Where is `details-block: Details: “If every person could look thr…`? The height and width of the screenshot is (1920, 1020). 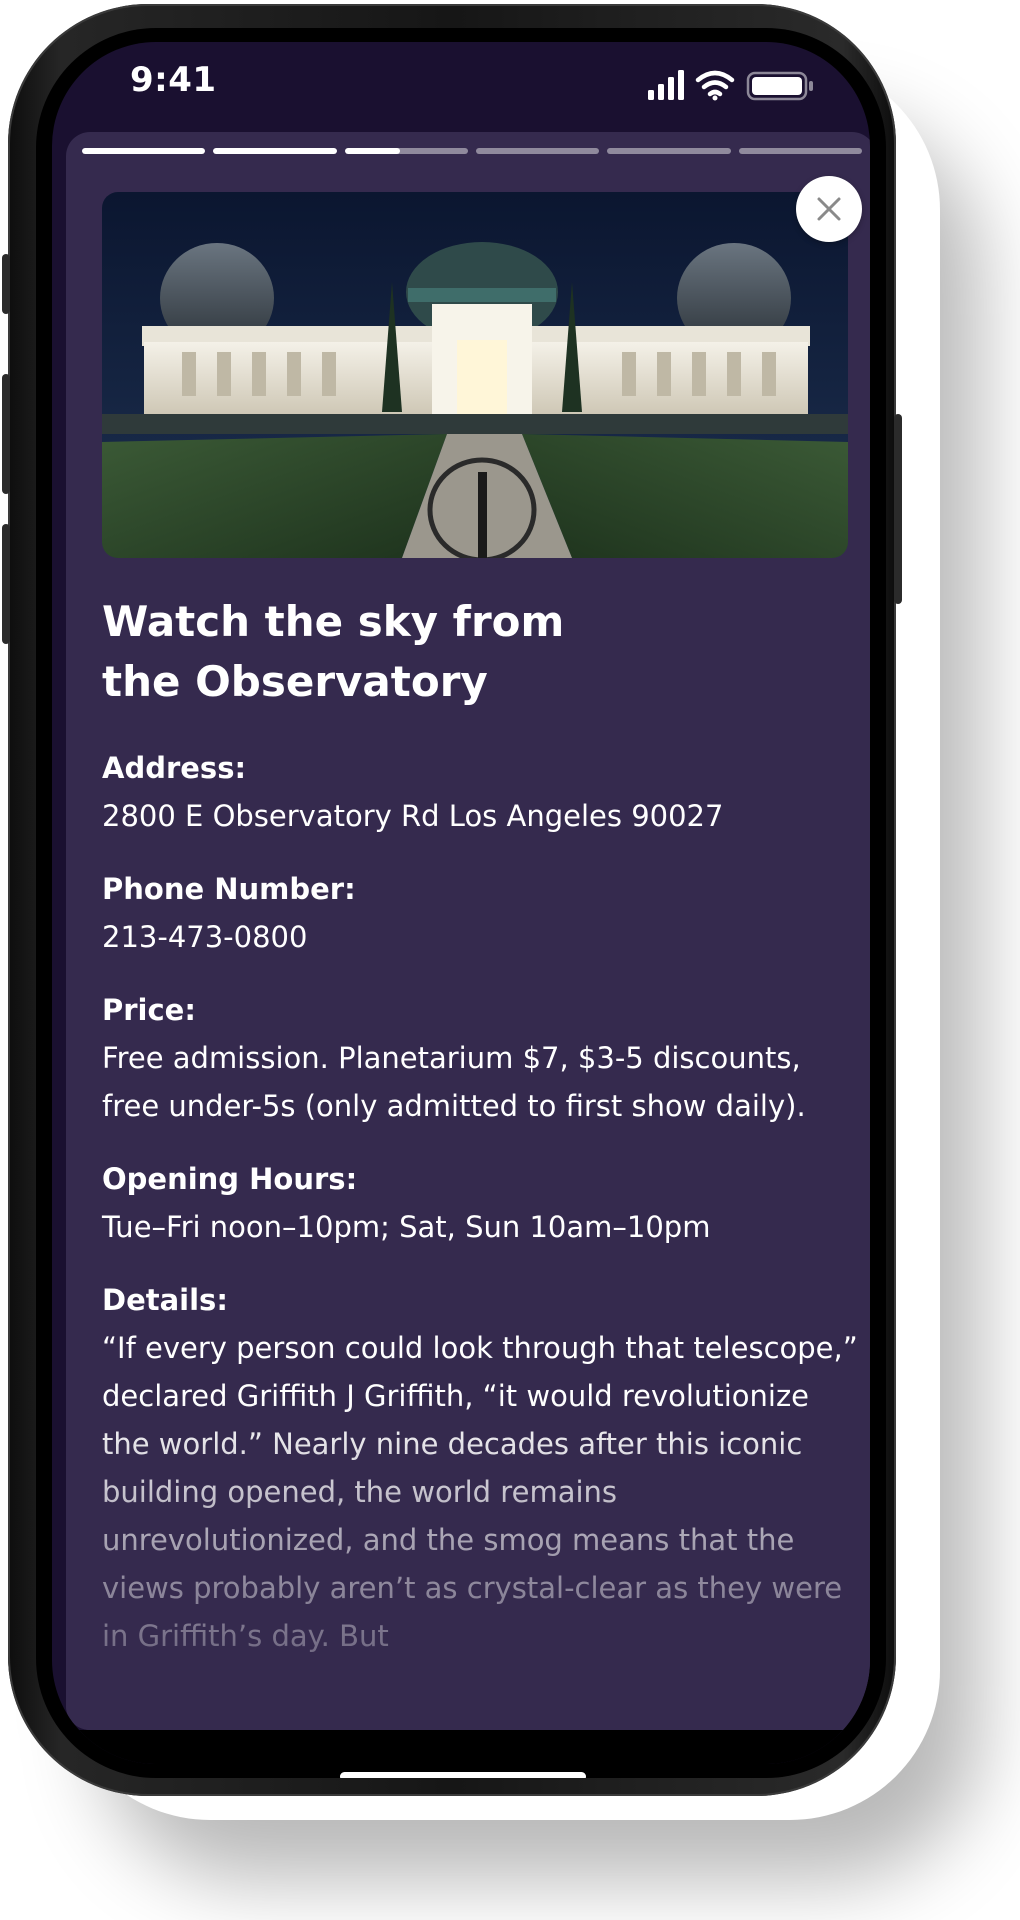 details-block: Details: “If every person could look thr… is located at coordinates (482, 1468).